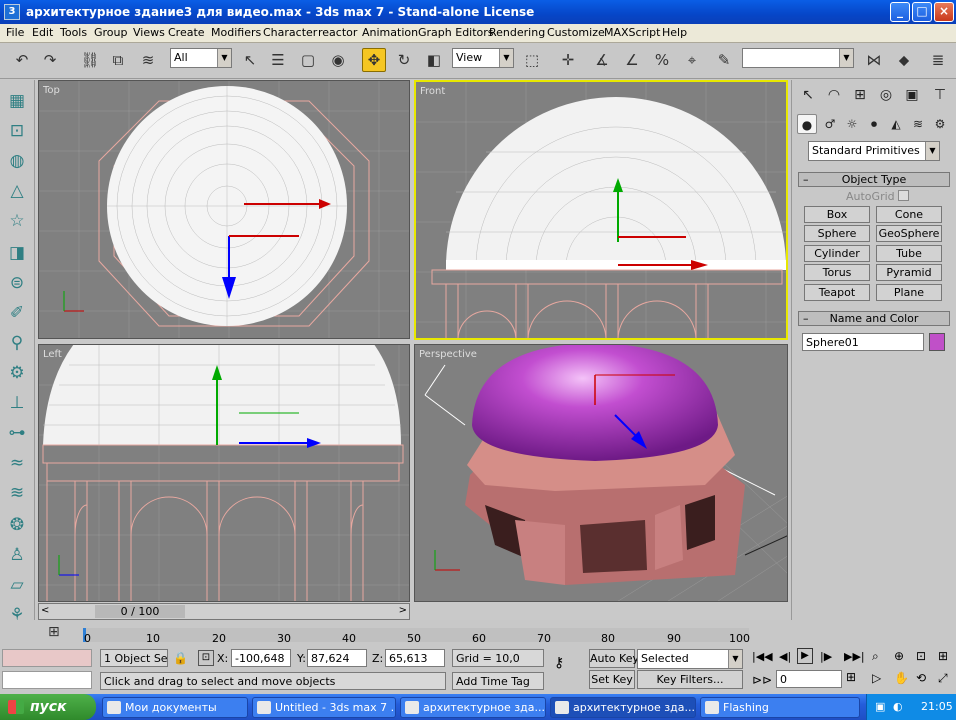  I want to click on display-tab-icon: ▣, so click(912, 95).